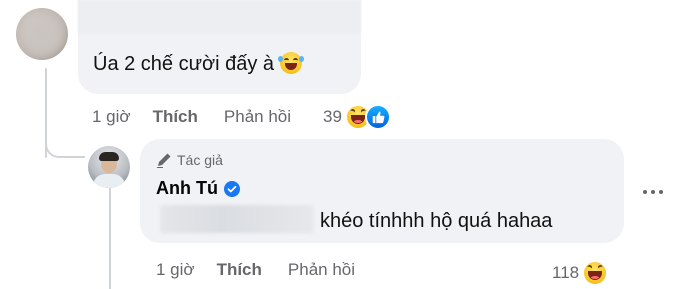 This screenshot has width=700, height=289. What do you see at coordinates (257, 117) in the screenshot?
I see `reply-button: Phản hồi` at bounding box center [257, 117].